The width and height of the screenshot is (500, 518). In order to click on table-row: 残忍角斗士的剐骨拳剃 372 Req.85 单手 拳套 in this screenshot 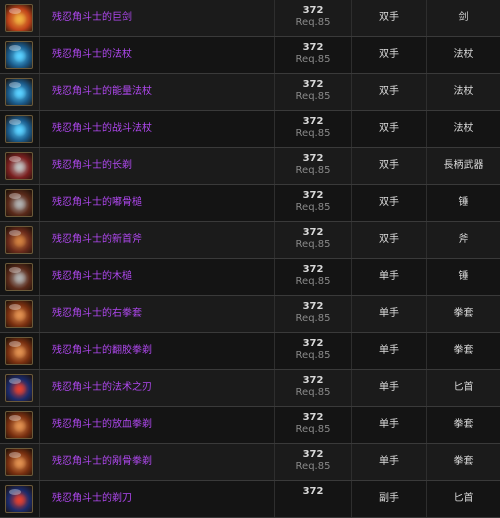, I will do `click(250, 462)`.